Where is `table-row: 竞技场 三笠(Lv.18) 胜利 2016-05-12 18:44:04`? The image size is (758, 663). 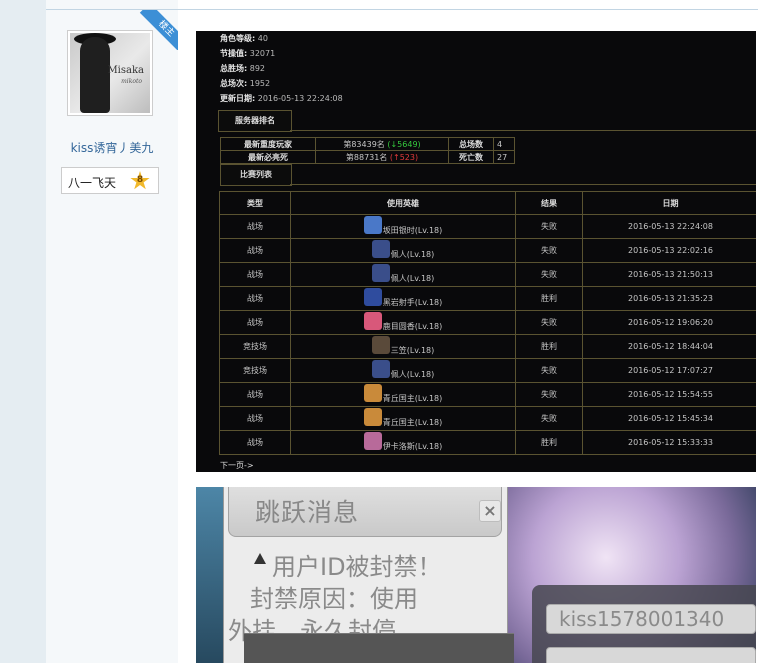
table-row: 竞技场 三笠(Lv.18) 胜利 2016-05-12 18:44:04 is located at coordinates (487, 346).